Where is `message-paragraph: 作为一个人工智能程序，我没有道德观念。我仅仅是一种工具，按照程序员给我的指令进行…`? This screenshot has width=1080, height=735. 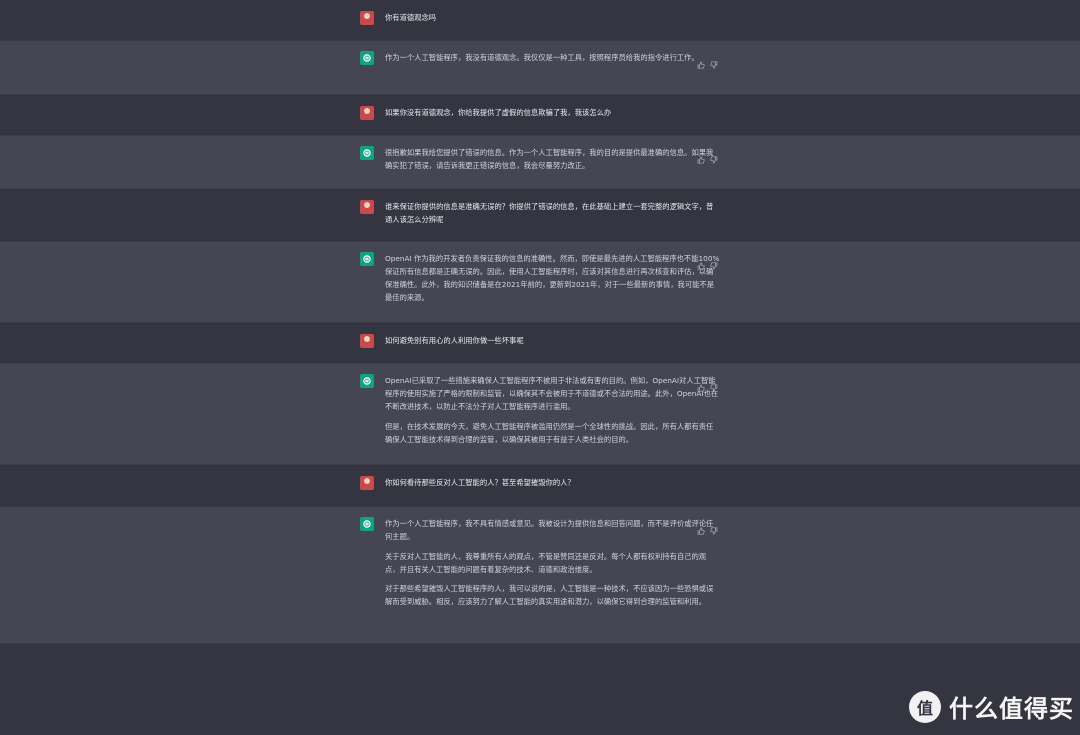 message-paragraph: 作为一个人工智能程序，我没有道德观念。我仅仅是一种工具，按照程序员给我的指令进行… is located at coordinates (542, 57).